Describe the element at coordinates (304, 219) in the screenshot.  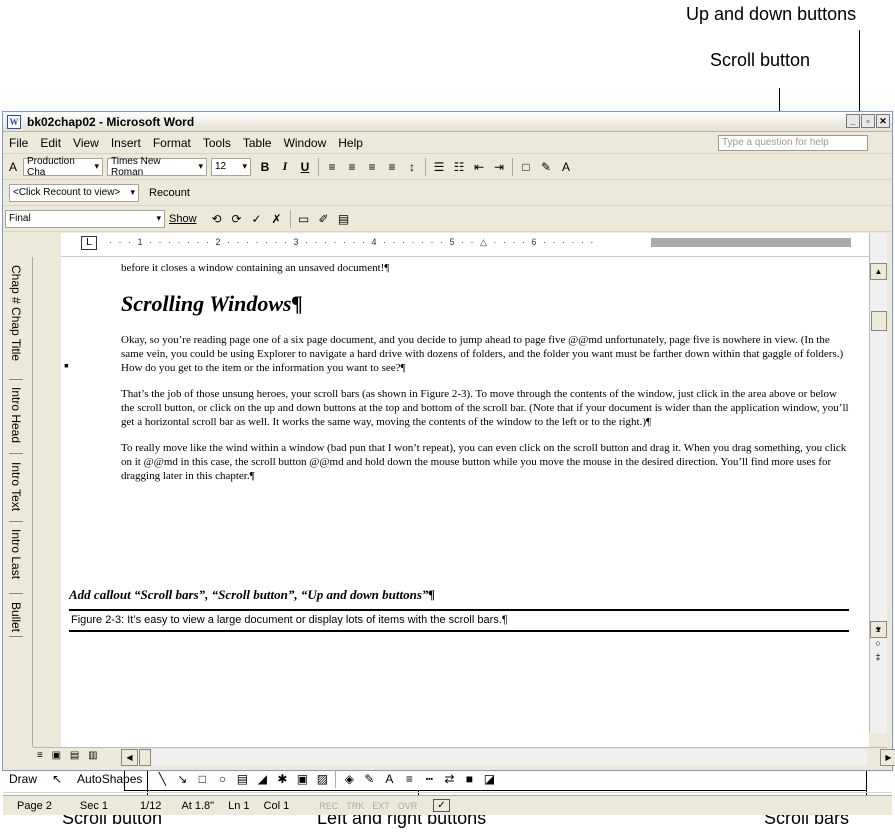
I see `comment-icon: ▭` at that location.